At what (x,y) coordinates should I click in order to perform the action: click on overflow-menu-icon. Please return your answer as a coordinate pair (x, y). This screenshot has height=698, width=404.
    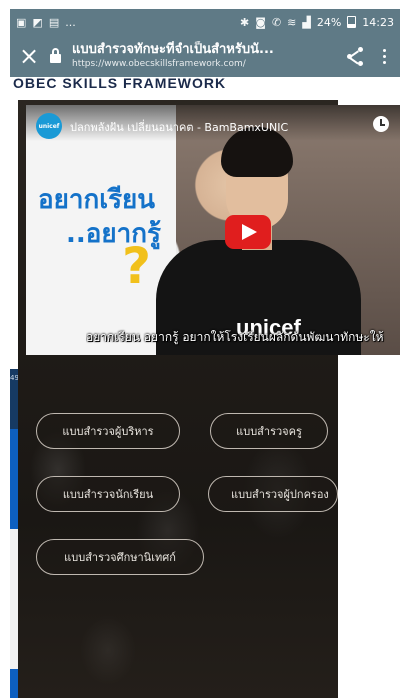
    Looking at the image, I should click on (385, 56).